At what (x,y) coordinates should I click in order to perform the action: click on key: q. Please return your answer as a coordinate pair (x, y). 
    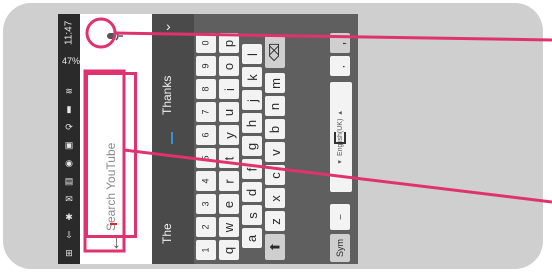
    Looking at the image, I should click on (229, 250).